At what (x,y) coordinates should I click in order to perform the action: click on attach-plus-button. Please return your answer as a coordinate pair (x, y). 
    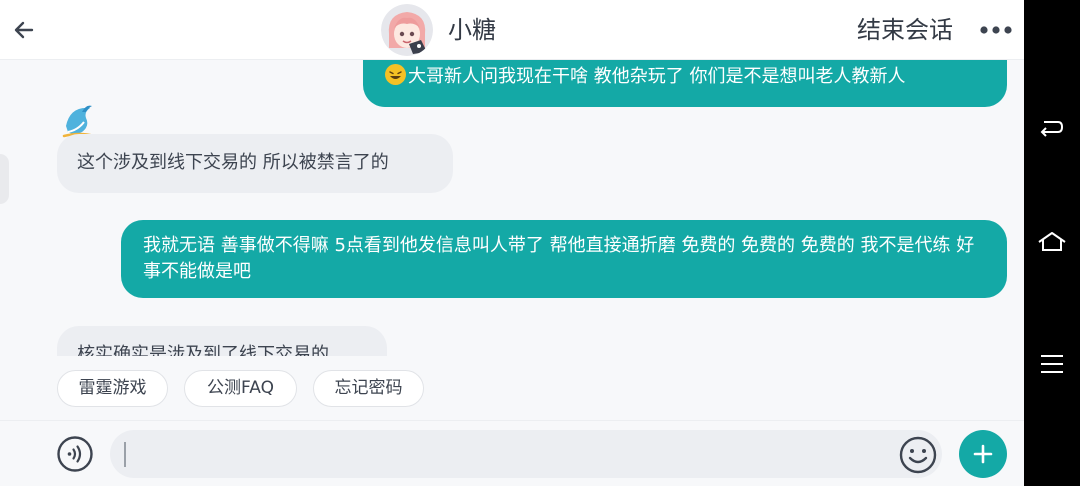
    Looking at the image, I should click on (983, 454).